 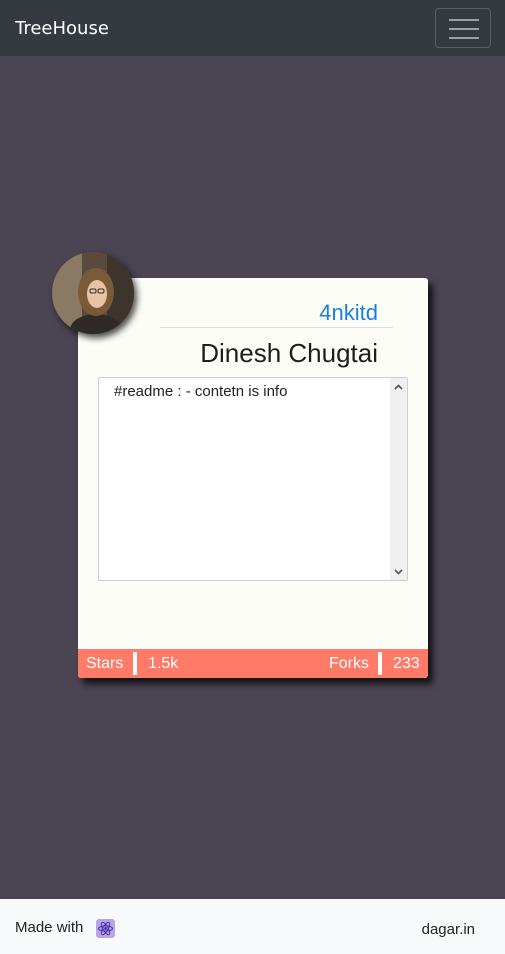 I want to click on navbar: TreeHouse, so click(x=252, y=28).